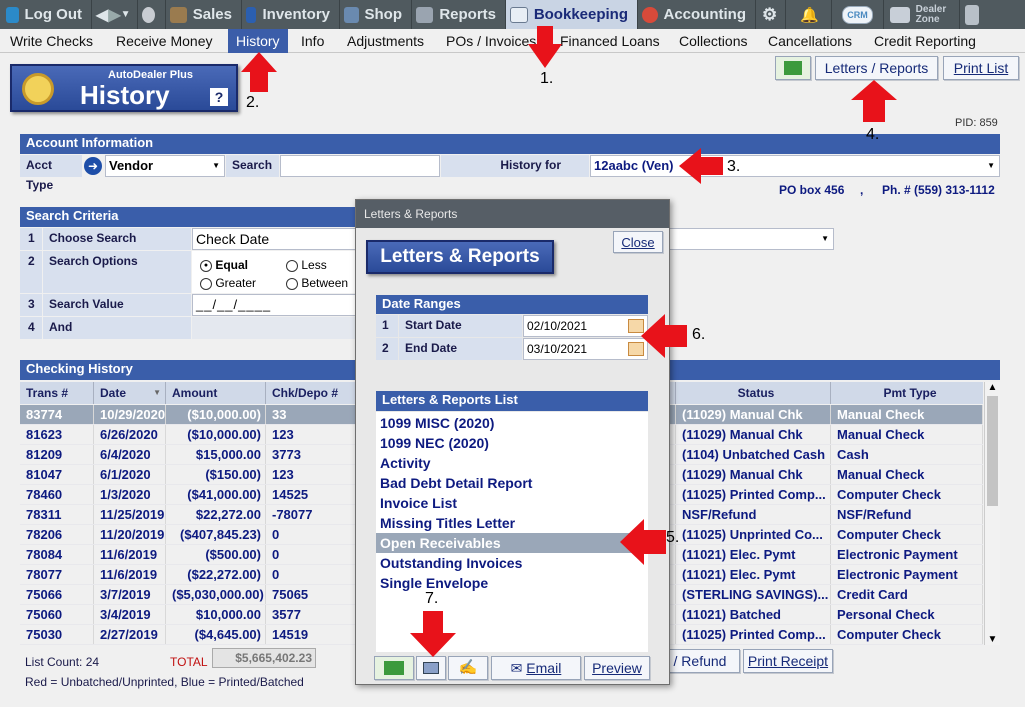 Image resolution: width=1025 pixels, height=707 pixels. Describe the element at coordinates (511, 483) in the screenshot. I see `report-list-item: Bad Debt Detail Report` at that location.